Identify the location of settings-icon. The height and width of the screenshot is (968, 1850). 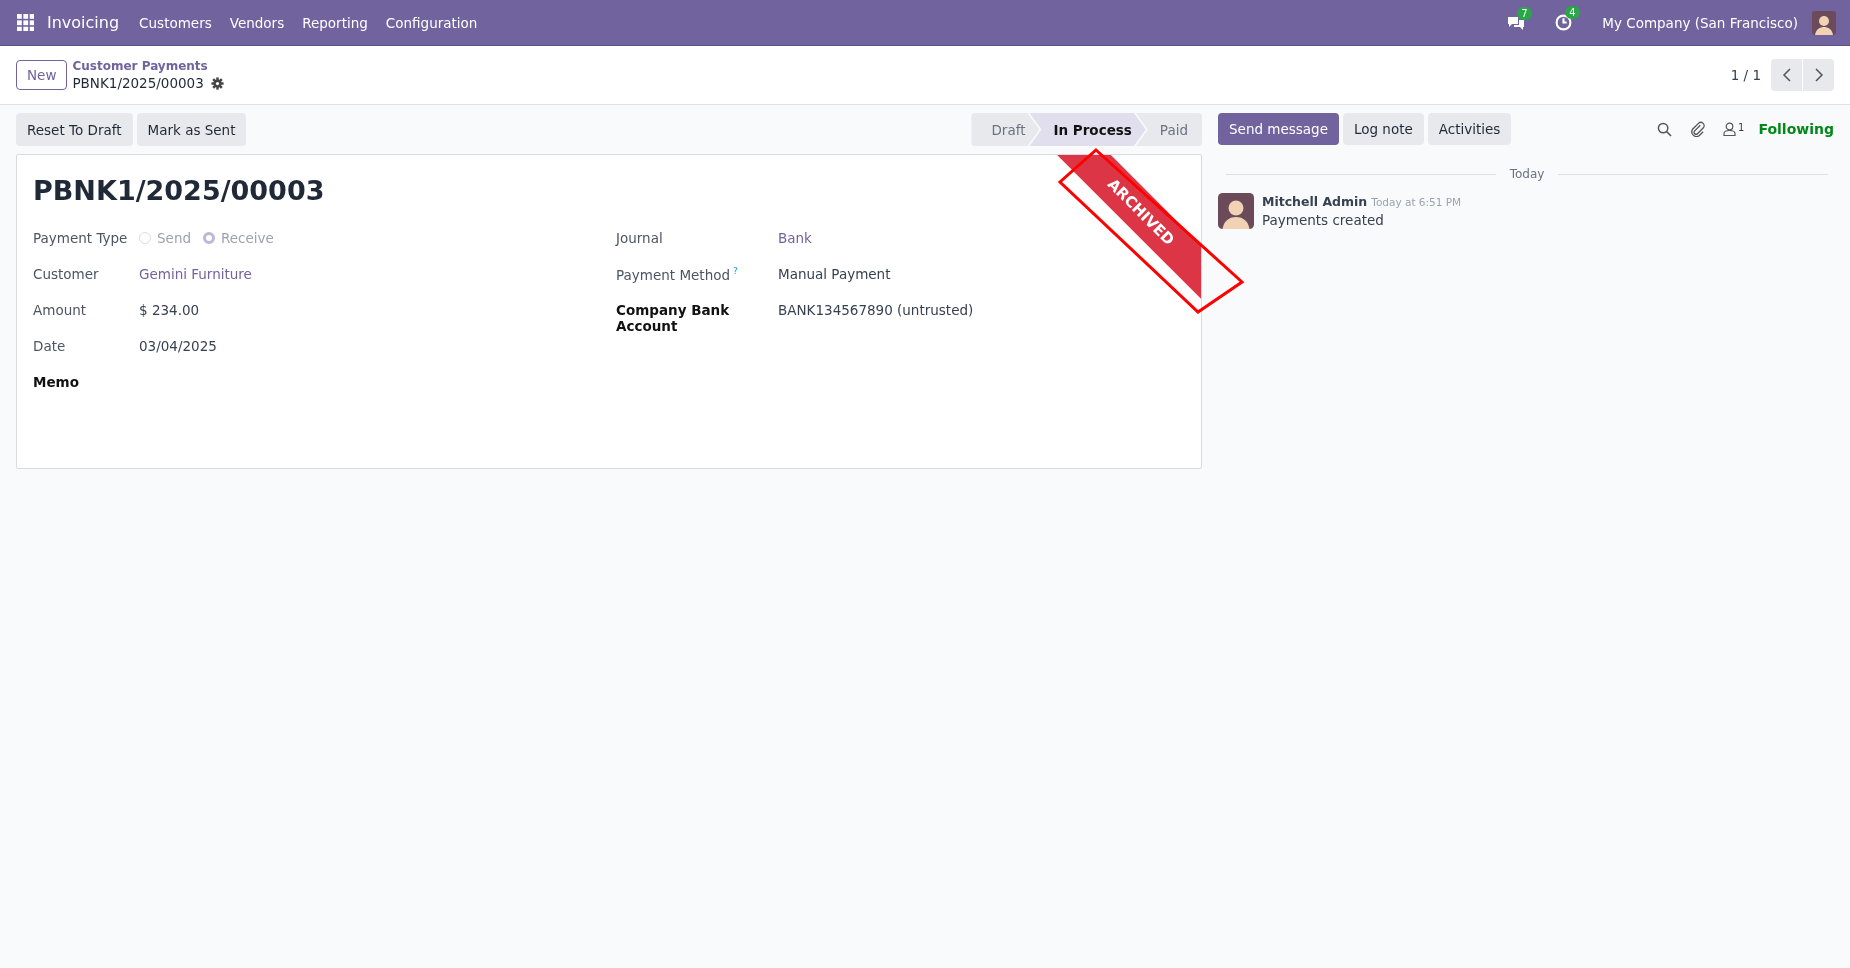
(217, 83).